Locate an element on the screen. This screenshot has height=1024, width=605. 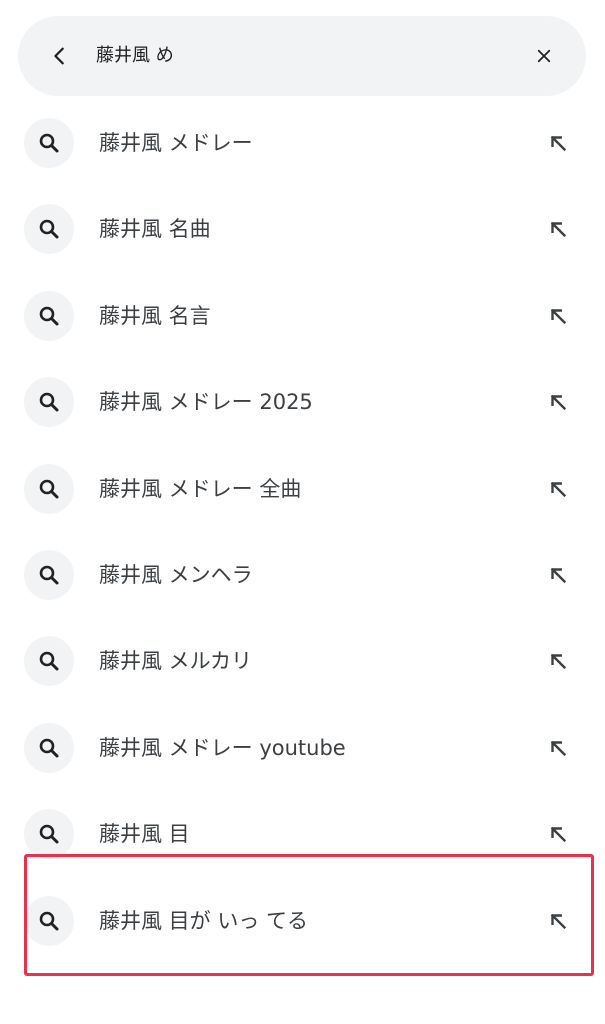
search-input: 藤井風 め is located at coordinates (135, 56).